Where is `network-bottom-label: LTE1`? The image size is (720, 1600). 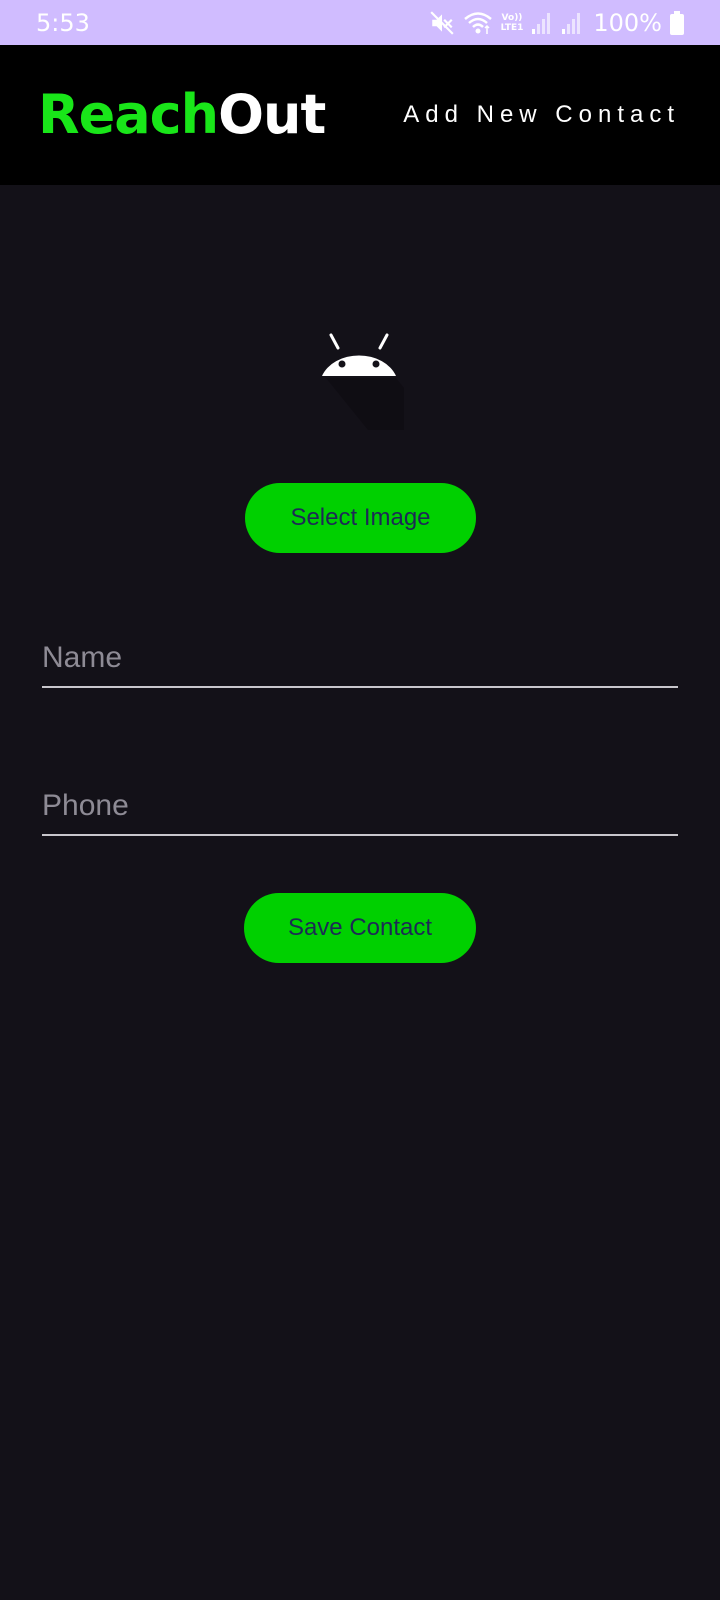
network-bottom-label: LTE1 is located at coordinates (512, 27).